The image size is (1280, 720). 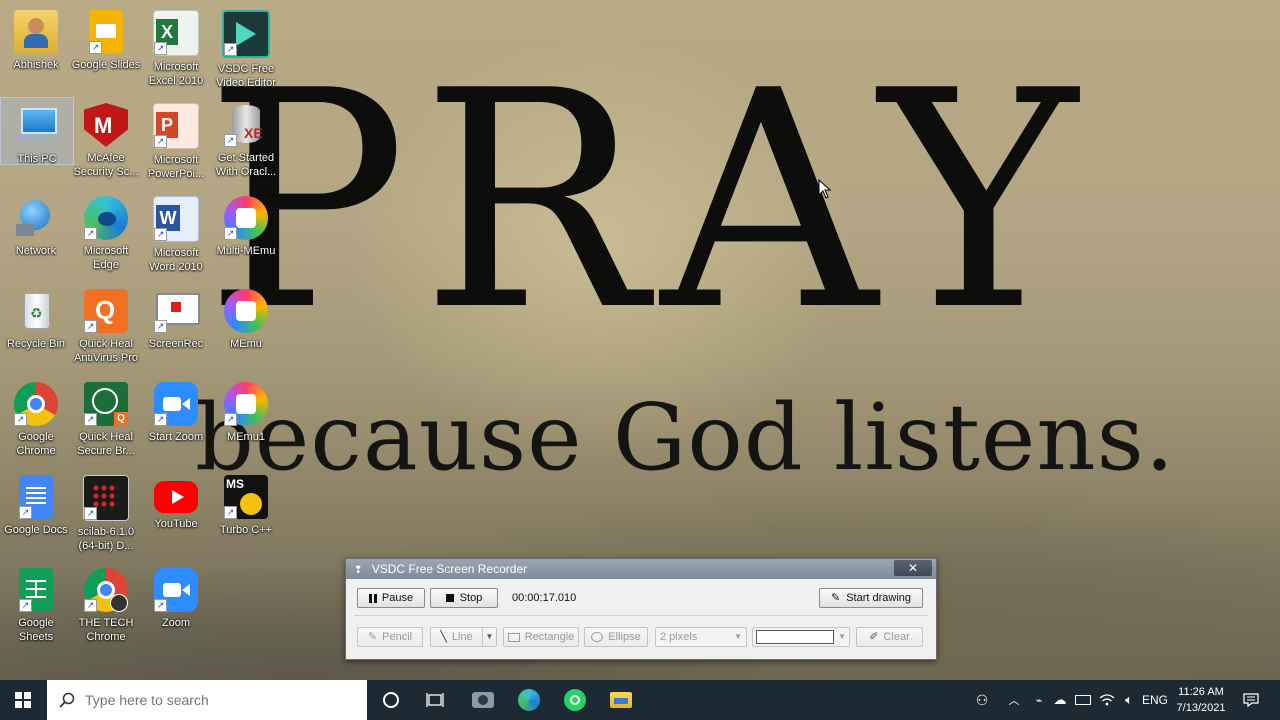 What do you see at coordinates (541, 637) in the screenshot?
I see `rectangle-tool-button: Rectangle` at bounding box center [541, 637].